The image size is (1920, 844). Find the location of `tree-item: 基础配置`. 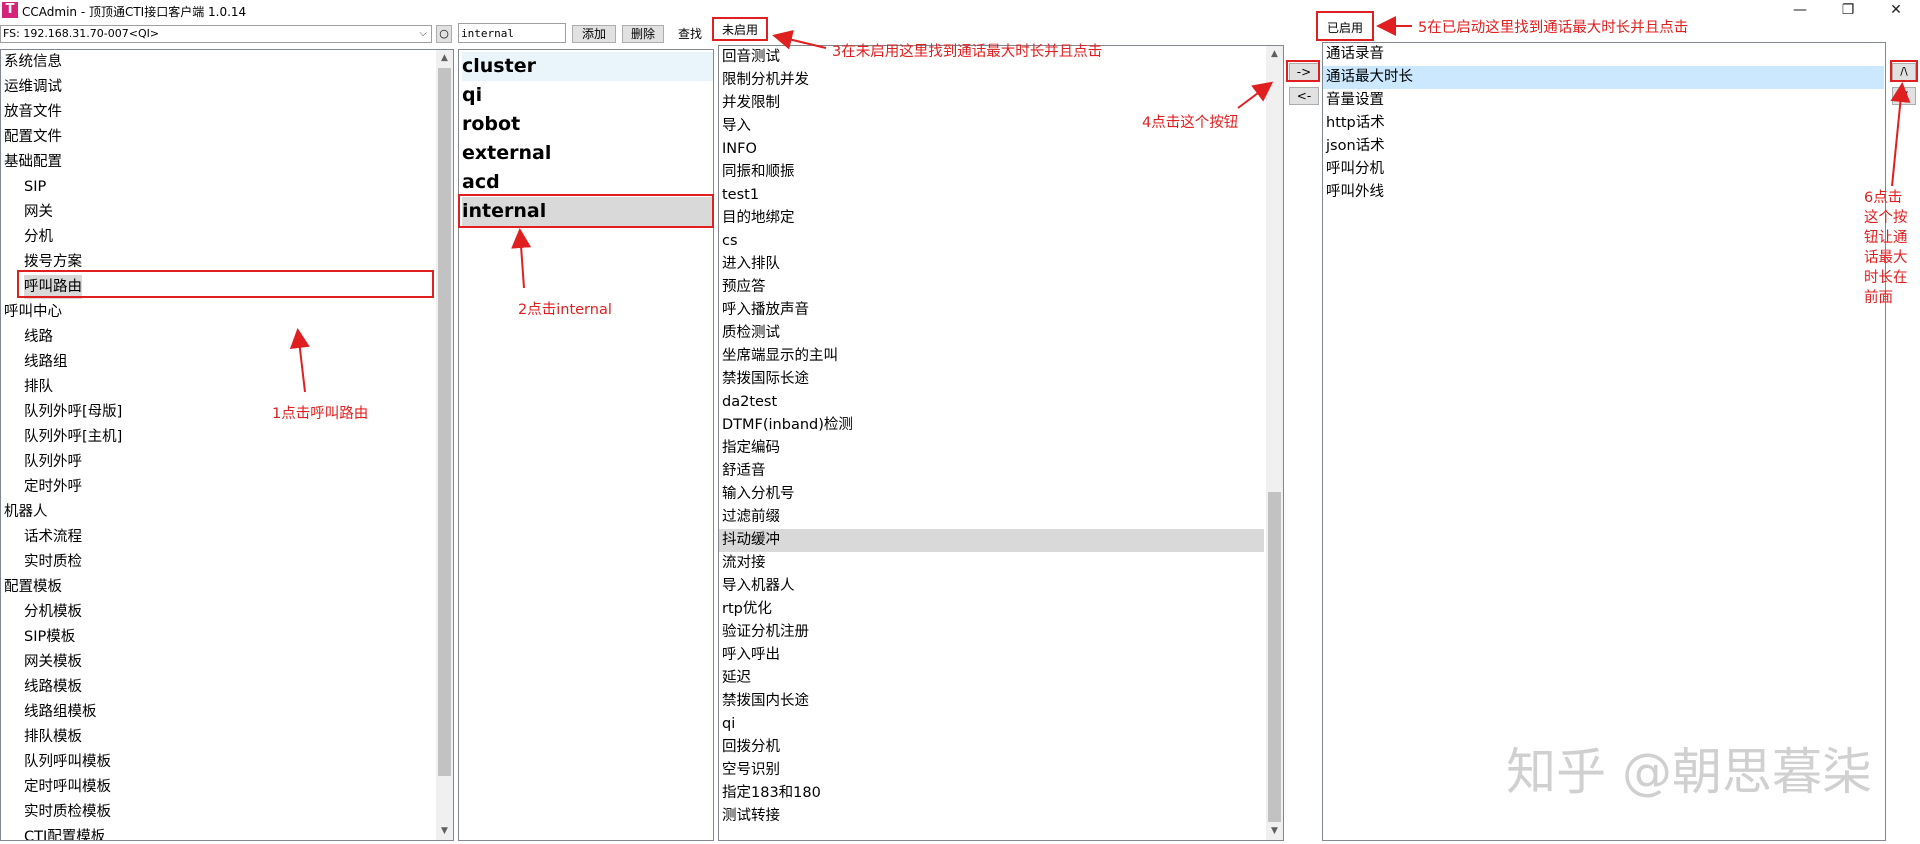

tree-item: 基础配置 is located at coordinates (33, 162).